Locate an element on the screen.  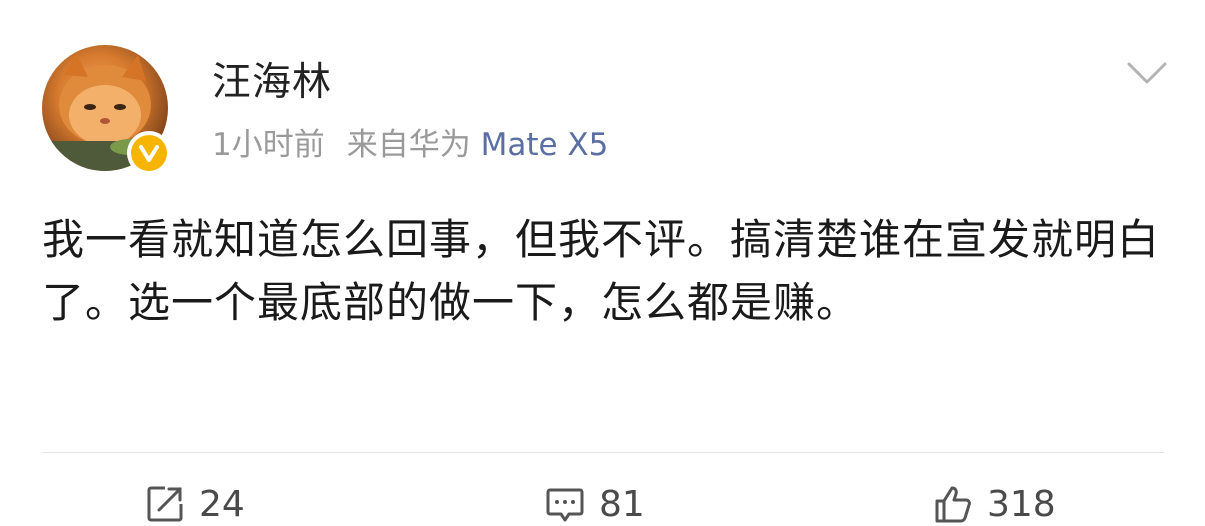
author-name: 汪海林 is located at coordinates (272, 83).